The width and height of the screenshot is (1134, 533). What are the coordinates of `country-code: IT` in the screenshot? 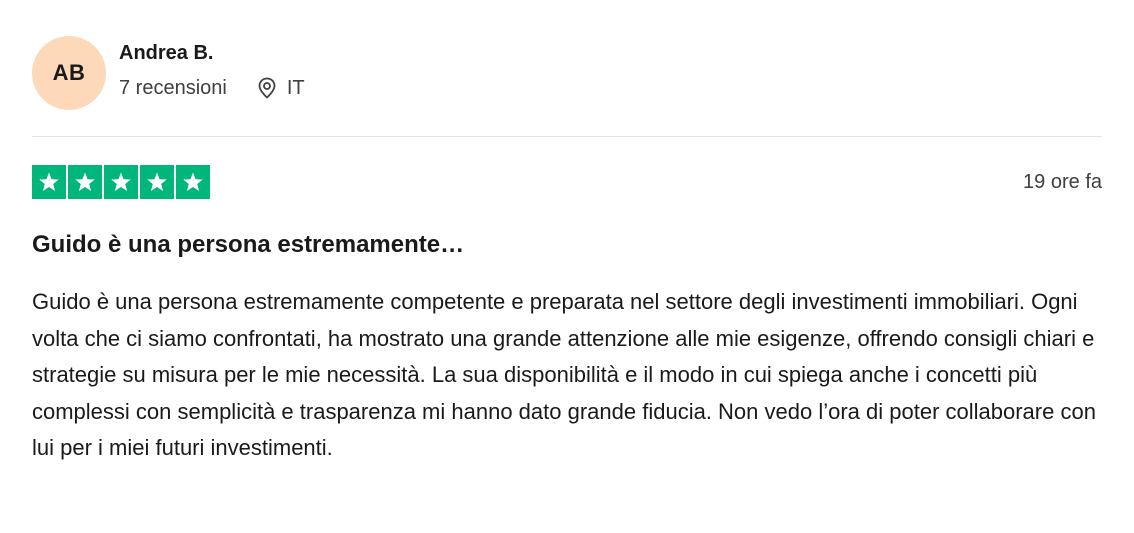 It's located at (295, 88).